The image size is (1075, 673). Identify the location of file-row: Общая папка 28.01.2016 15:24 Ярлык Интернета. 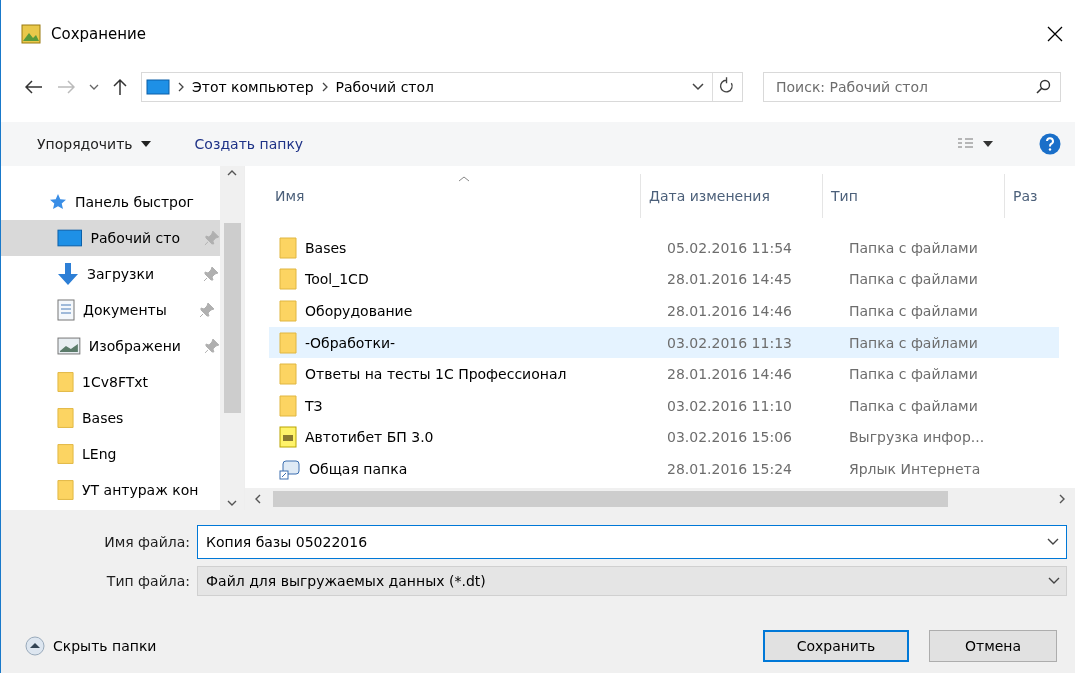
(664, 469).